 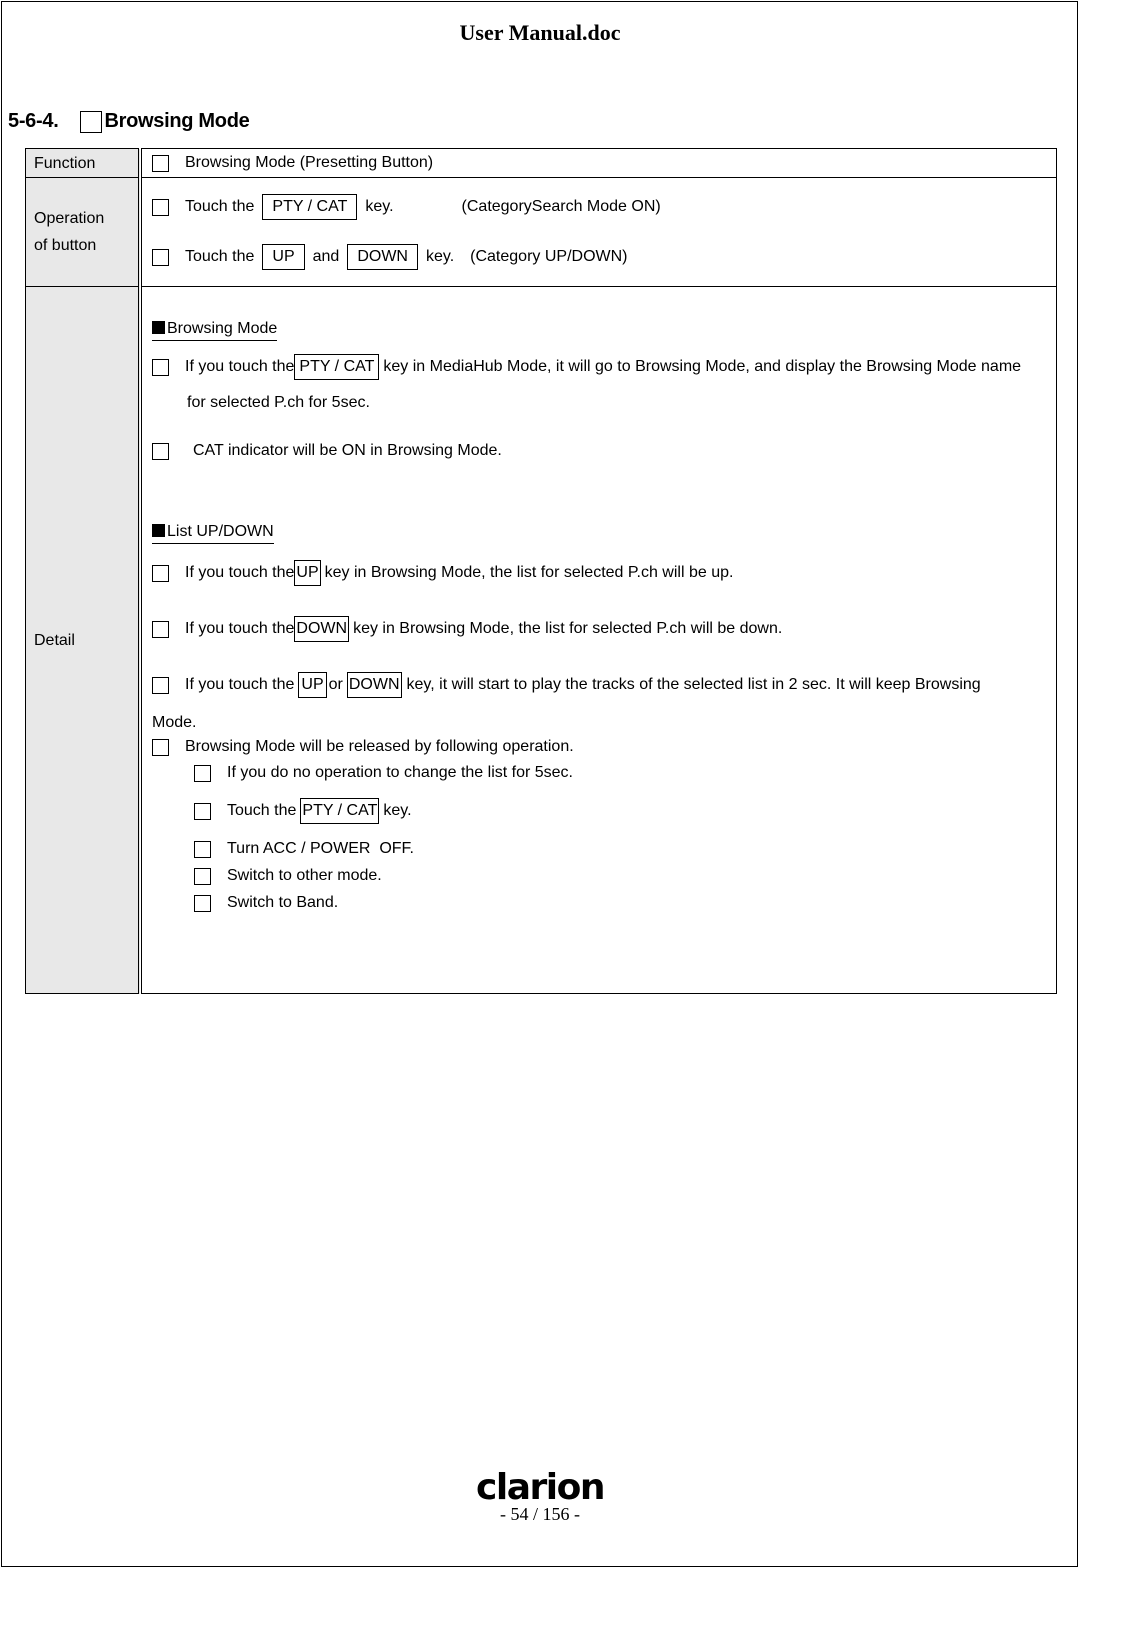 I want to click on item-continuation: for selected P.ch for 5sec., so click(x=278, y=402).